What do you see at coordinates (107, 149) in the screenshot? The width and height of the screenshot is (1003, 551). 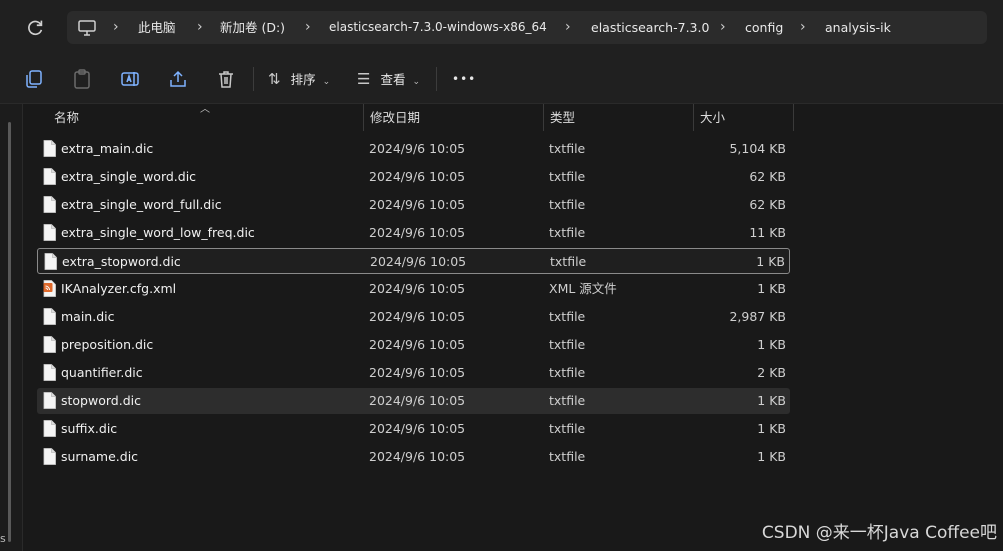 I see `file-name: extra_main.dic` at bounding box center [107, 149].